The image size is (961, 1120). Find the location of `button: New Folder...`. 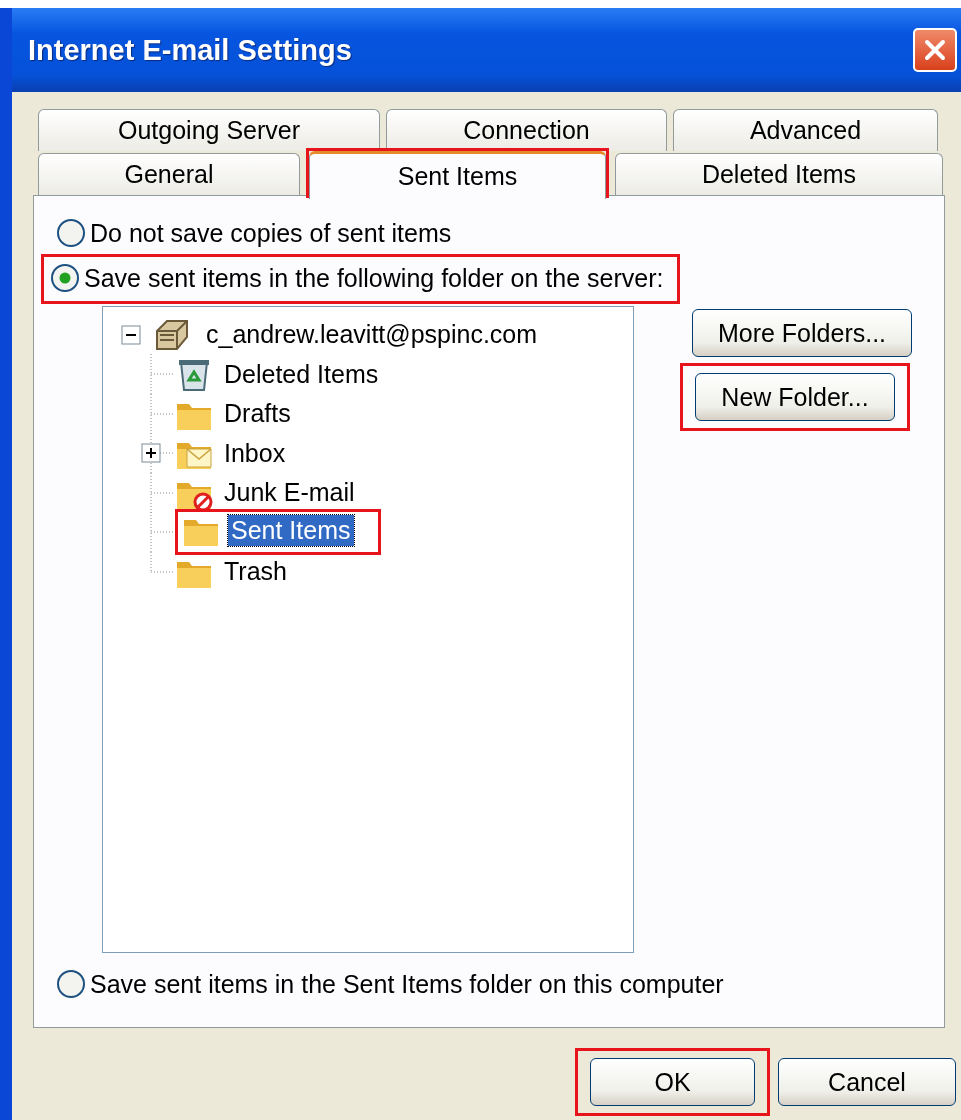

button: New Folder... is located at coordinates (795, 397).